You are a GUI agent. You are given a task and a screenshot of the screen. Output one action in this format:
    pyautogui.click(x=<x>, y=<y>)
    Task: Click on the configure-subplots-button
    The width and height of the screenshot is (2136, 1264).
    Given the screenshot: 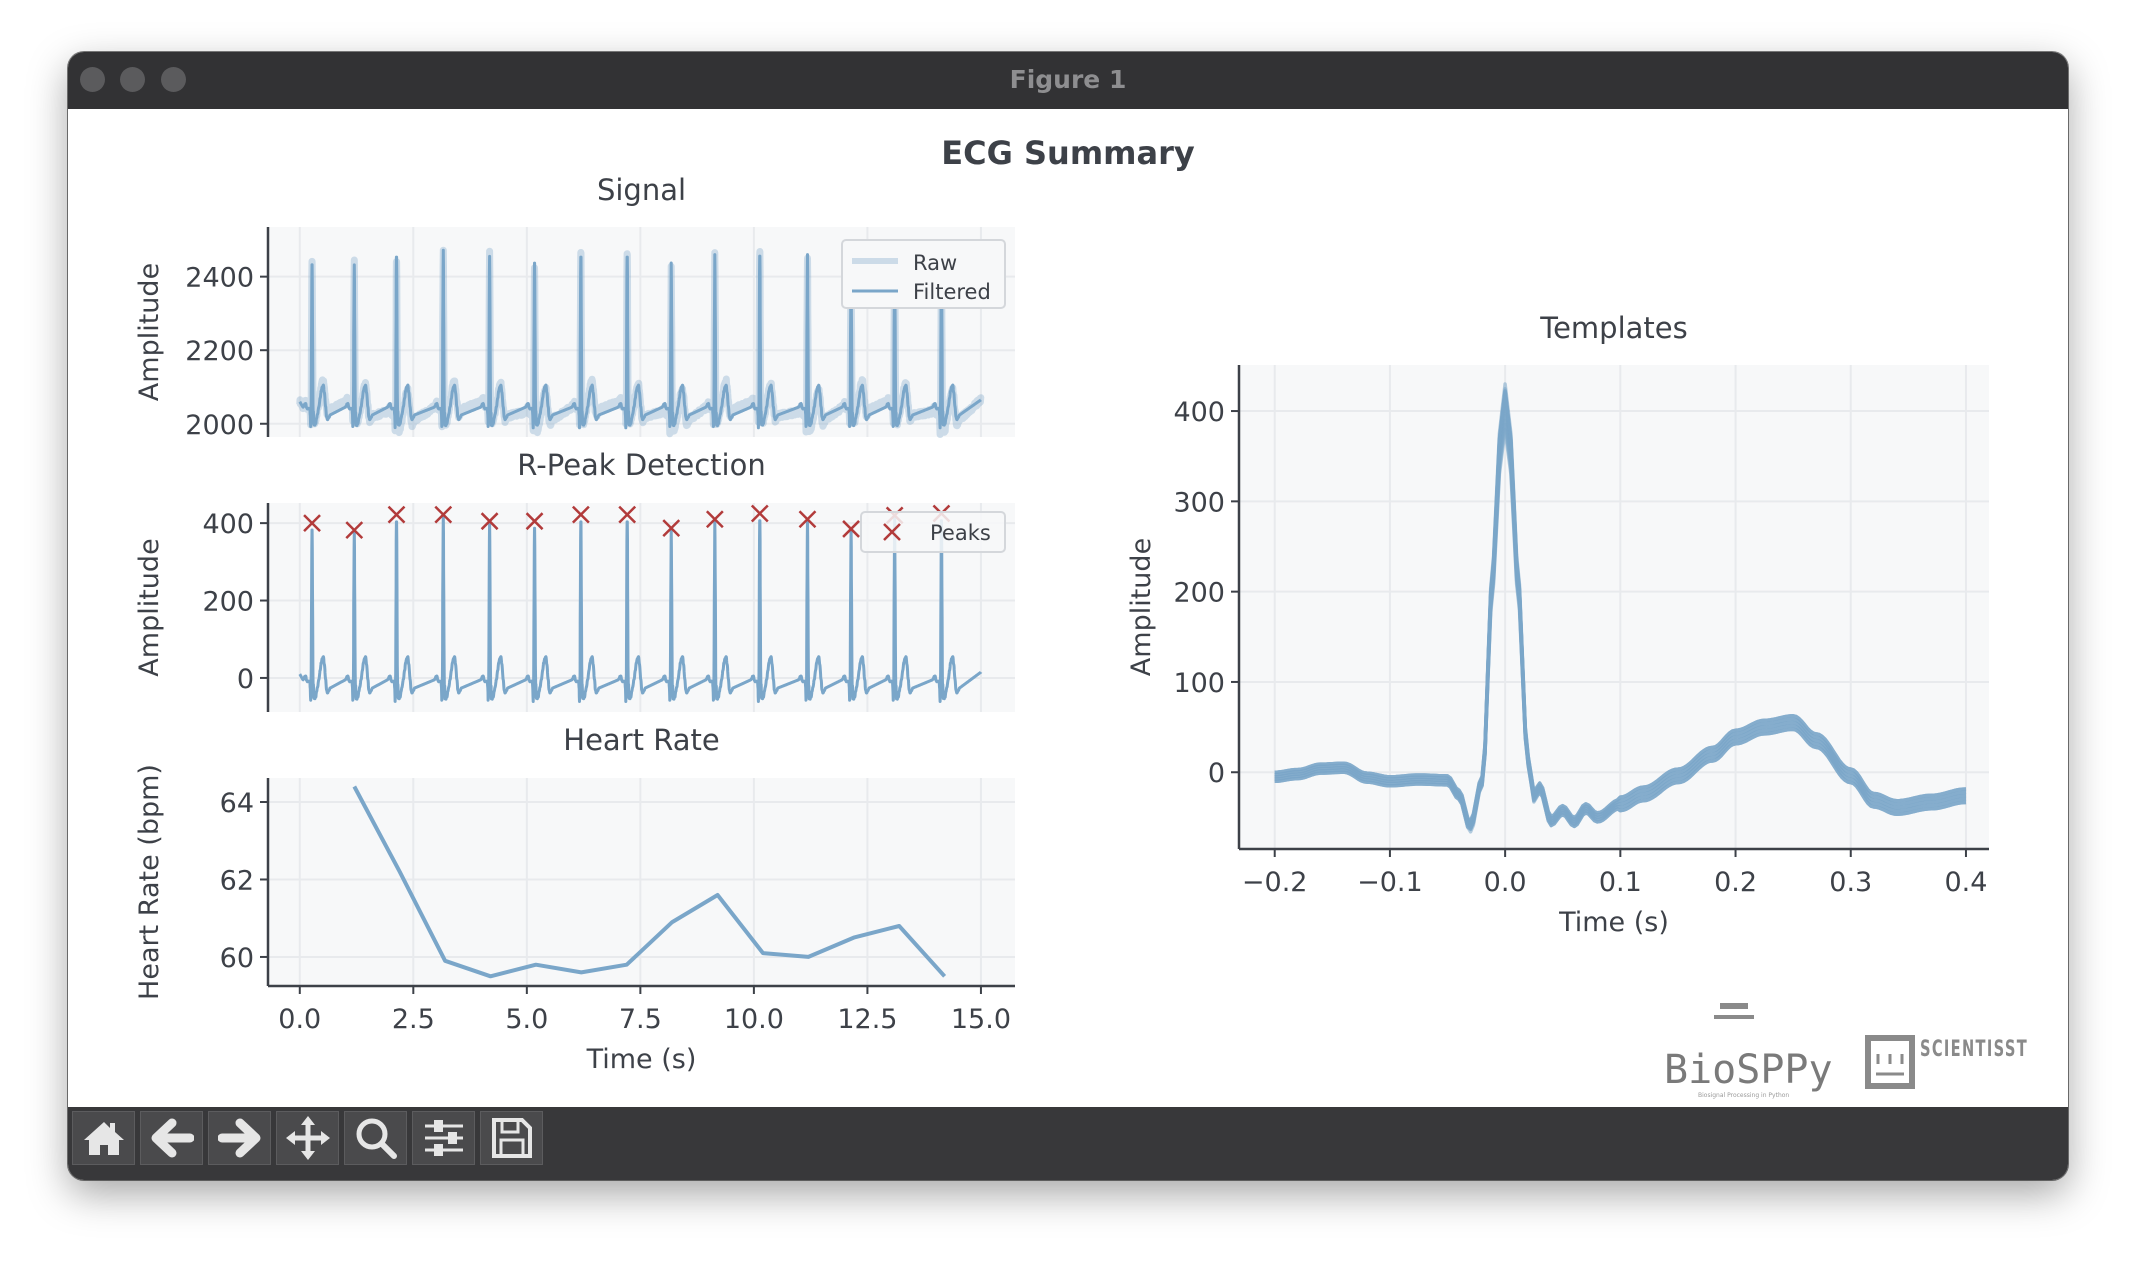 What is the action you would take?
    pyautogui.click(x=443, y=1138)
    